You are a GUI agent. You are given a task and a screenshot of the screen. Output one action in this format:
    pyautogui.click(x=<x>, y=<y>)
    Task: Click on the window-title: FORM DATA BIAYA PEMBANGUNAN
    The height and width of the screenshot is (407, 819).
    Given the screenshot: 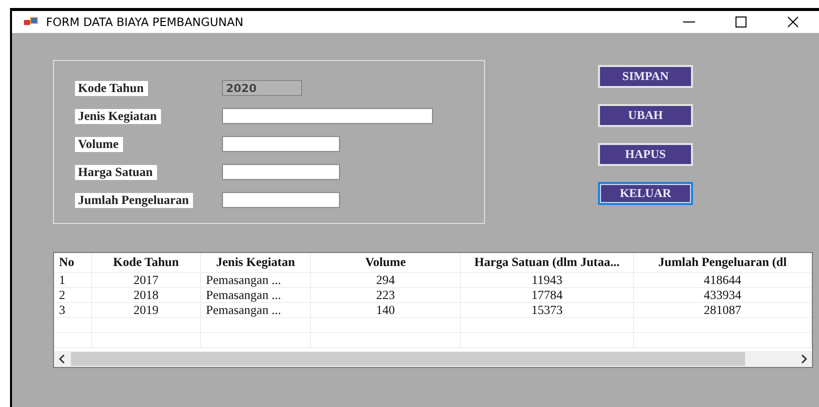 What is the action you would take?
    pyautogui.click(x=145, y=22)
    